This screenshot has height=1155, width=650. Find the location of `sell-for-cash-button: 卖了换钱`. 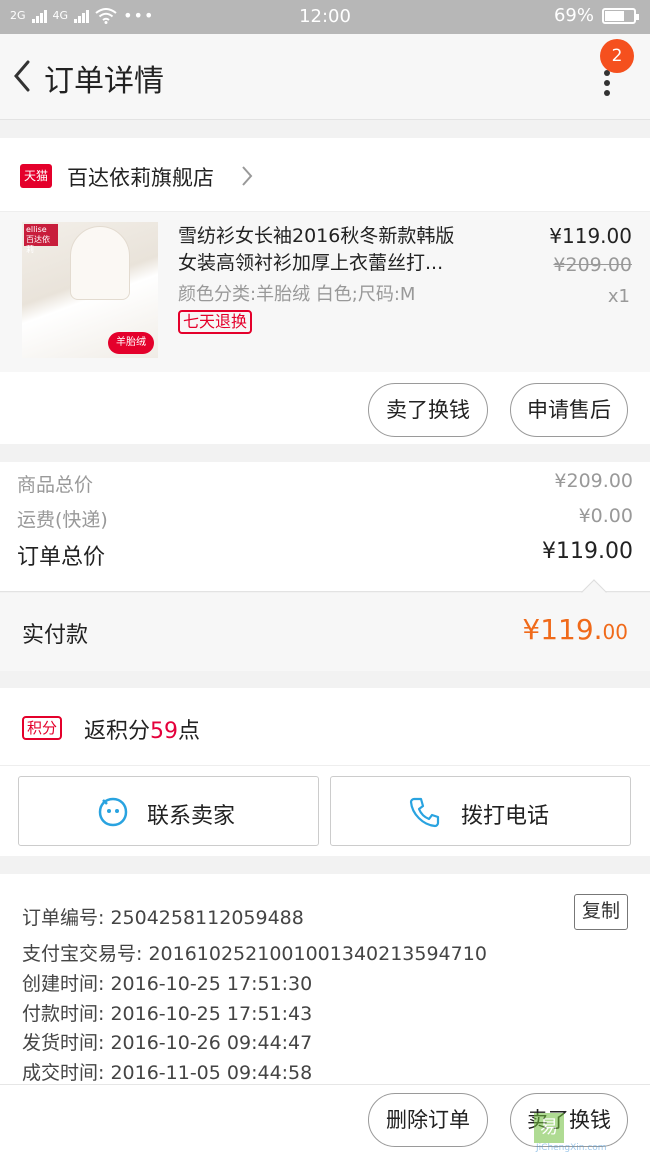

sell-for-cash-button: 卖了换钱 is located at coordinates (428, 410).